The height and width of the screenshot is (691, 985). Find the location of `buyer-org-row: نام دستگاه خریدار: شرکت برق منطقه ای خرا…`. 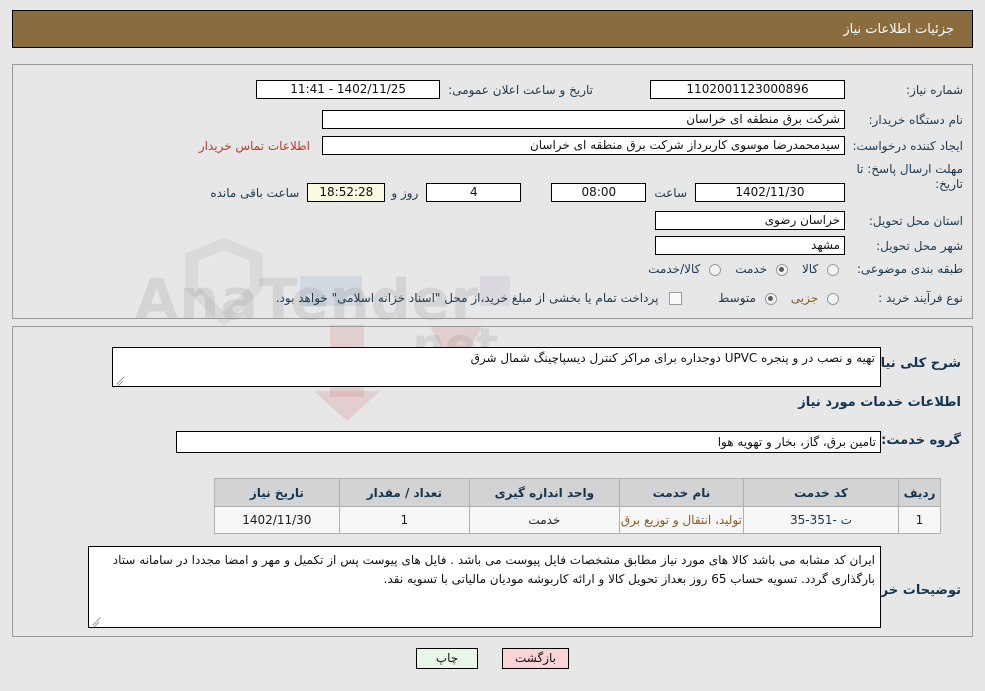

buyer-org-row: نام دستگاه خریدار: شرکت برق منطقه ای خرا… is located at coordinates (642, 119).